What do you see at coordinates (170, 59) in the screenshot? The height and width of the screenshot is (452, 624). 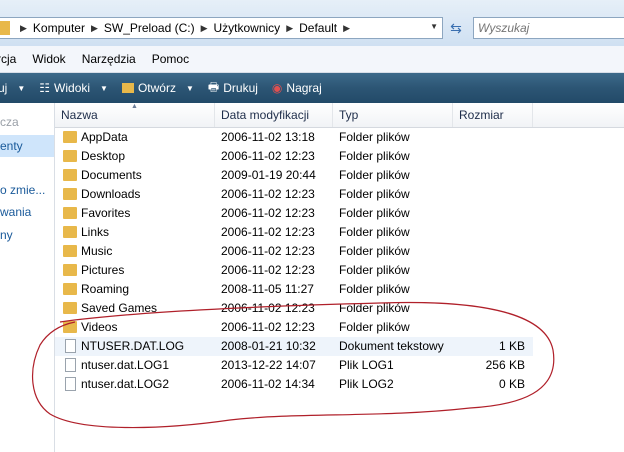 I see `menu-help: Pomoc` at bounding box center [170, 59].